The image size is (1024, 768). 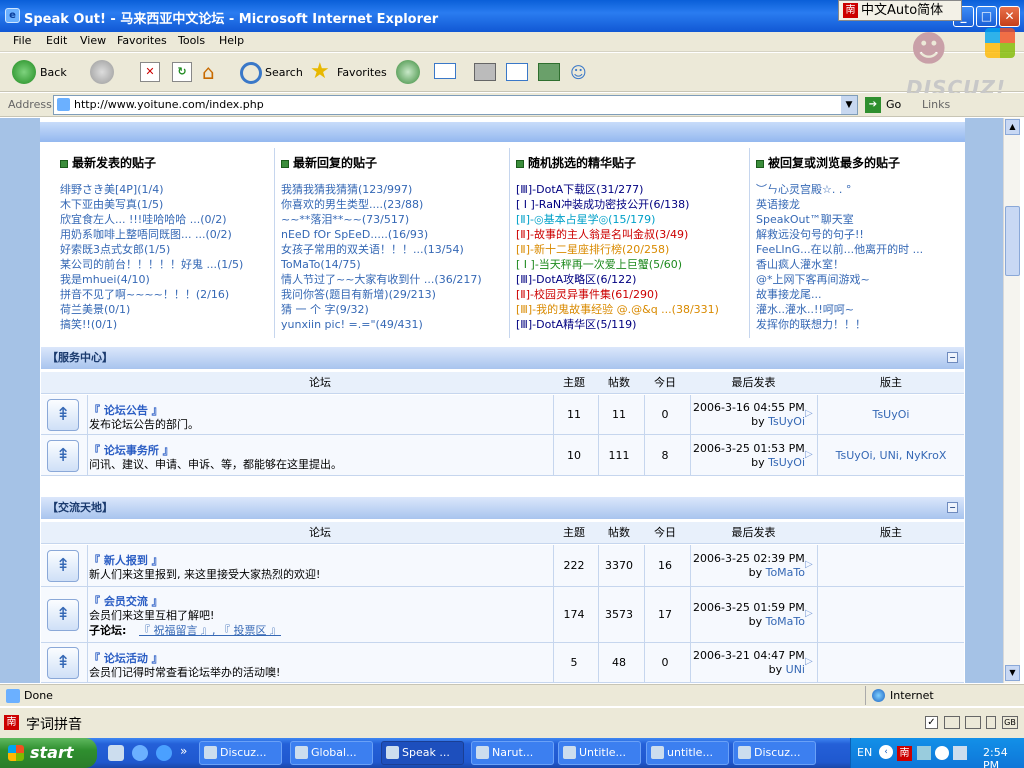 I want to click on address-input: http://www.yoitune.com/index.php ▼, so click(x=455, y=105).